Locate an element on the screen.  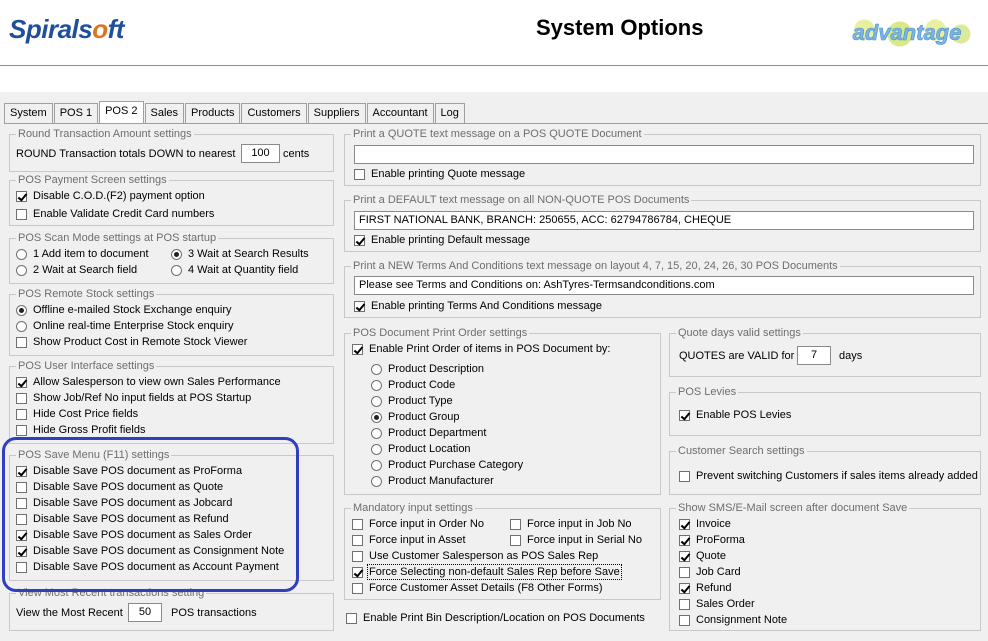
scan-option-3: 3 Wait at Search Results is located at coordinates (240, 254).